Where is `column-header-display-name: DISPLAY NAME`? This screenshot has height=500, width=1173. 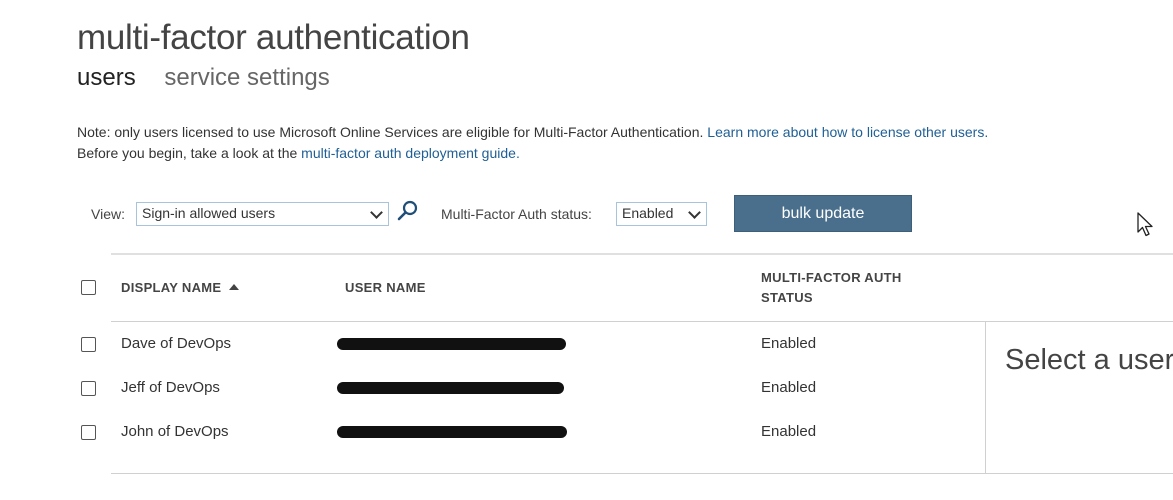 column-header-display-name: DISPLAY NAME is located at coordinates (180, 288).